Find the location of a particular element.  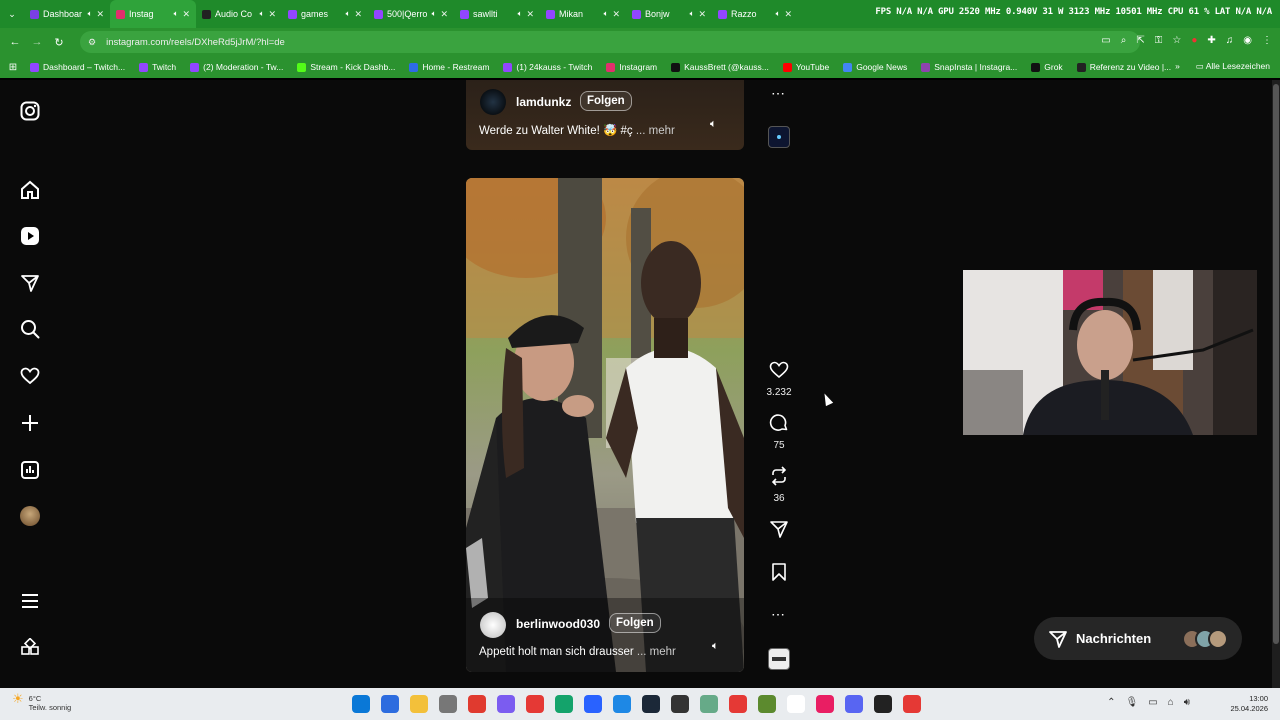

bookmark-item: Instagram is located at coordinates (631, 67).